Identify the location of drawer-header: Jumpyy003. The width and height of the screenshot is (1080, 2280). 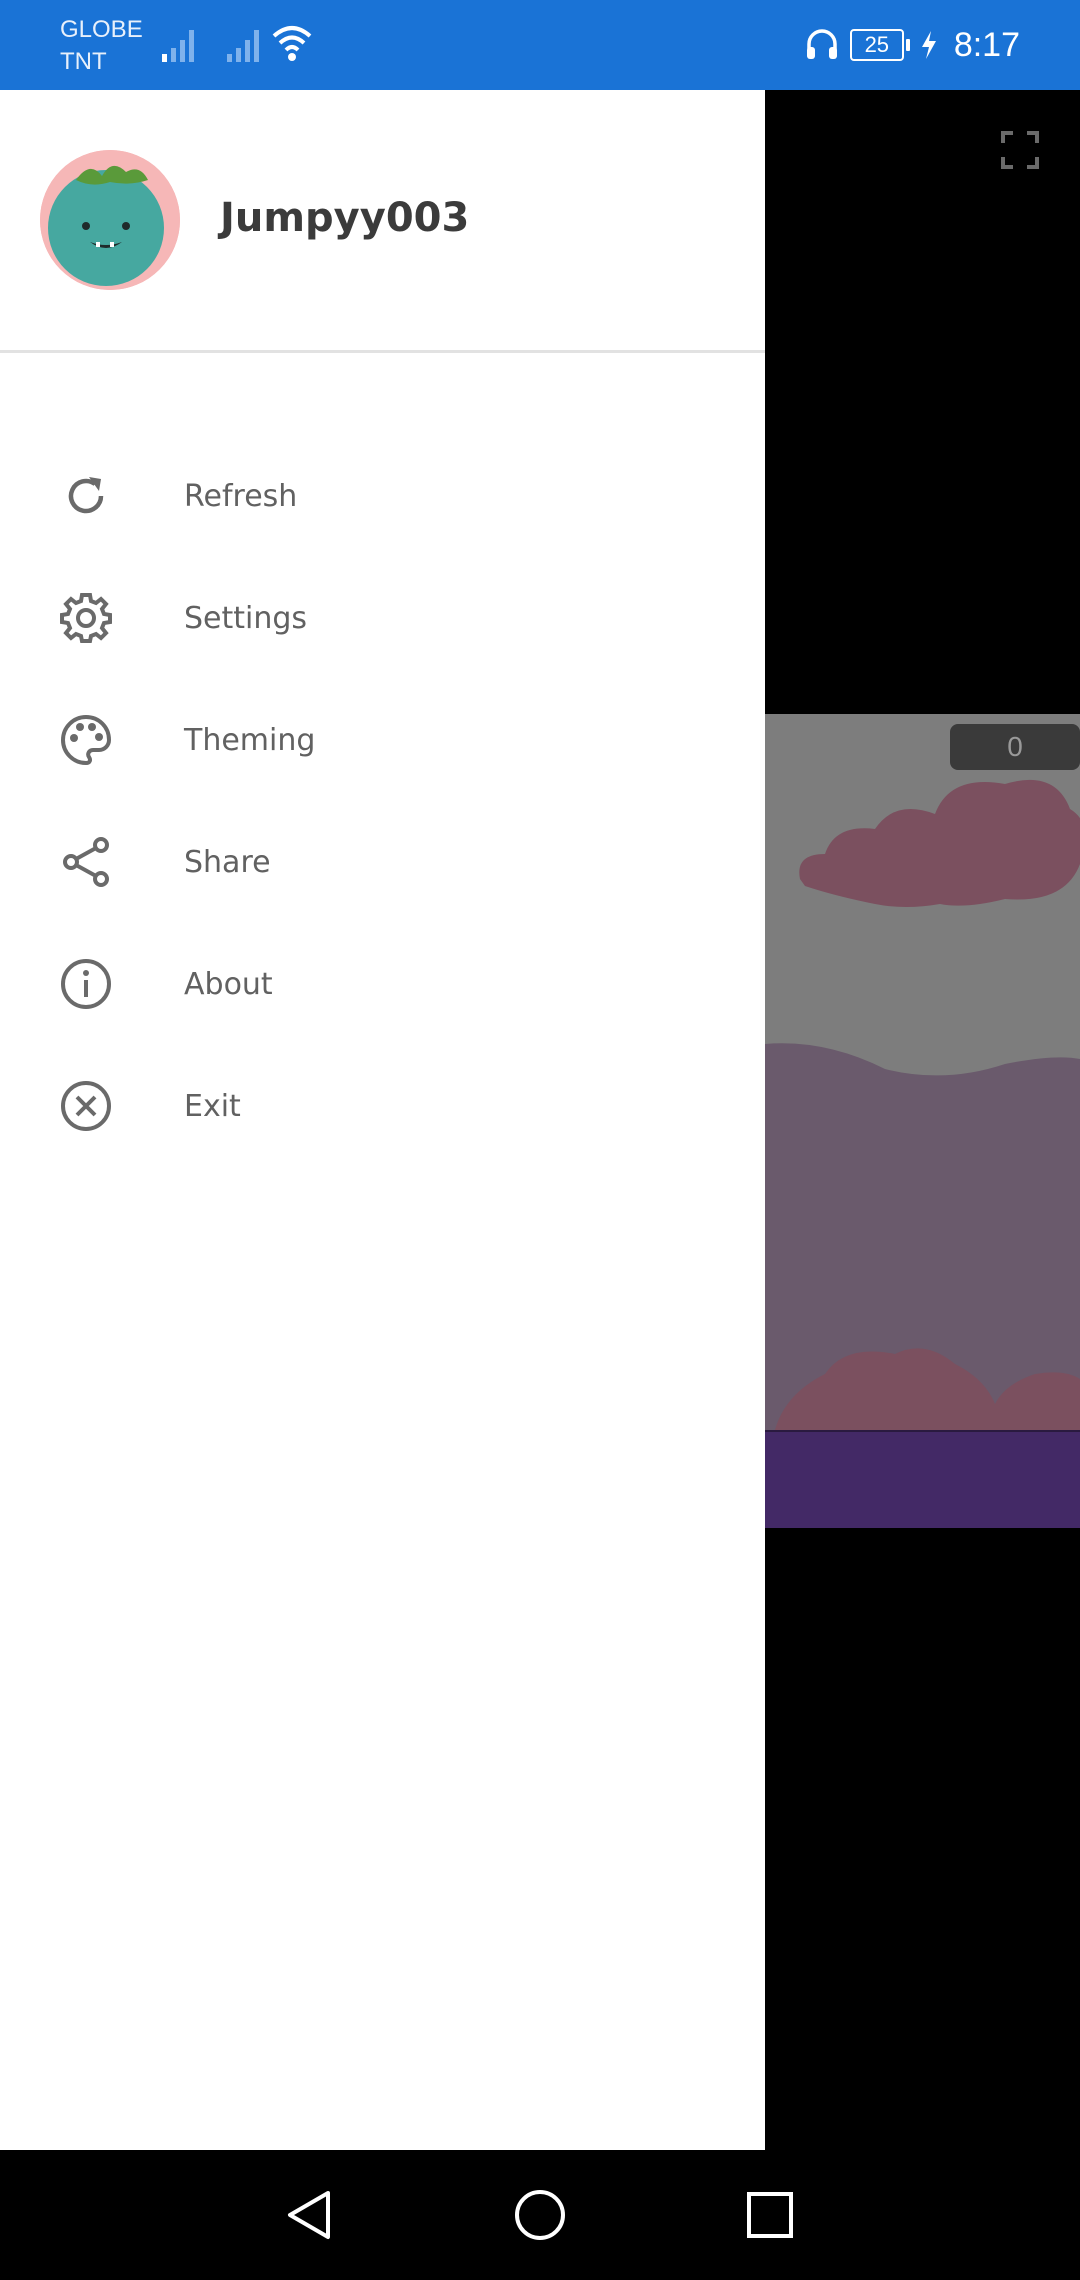
(382, 221).